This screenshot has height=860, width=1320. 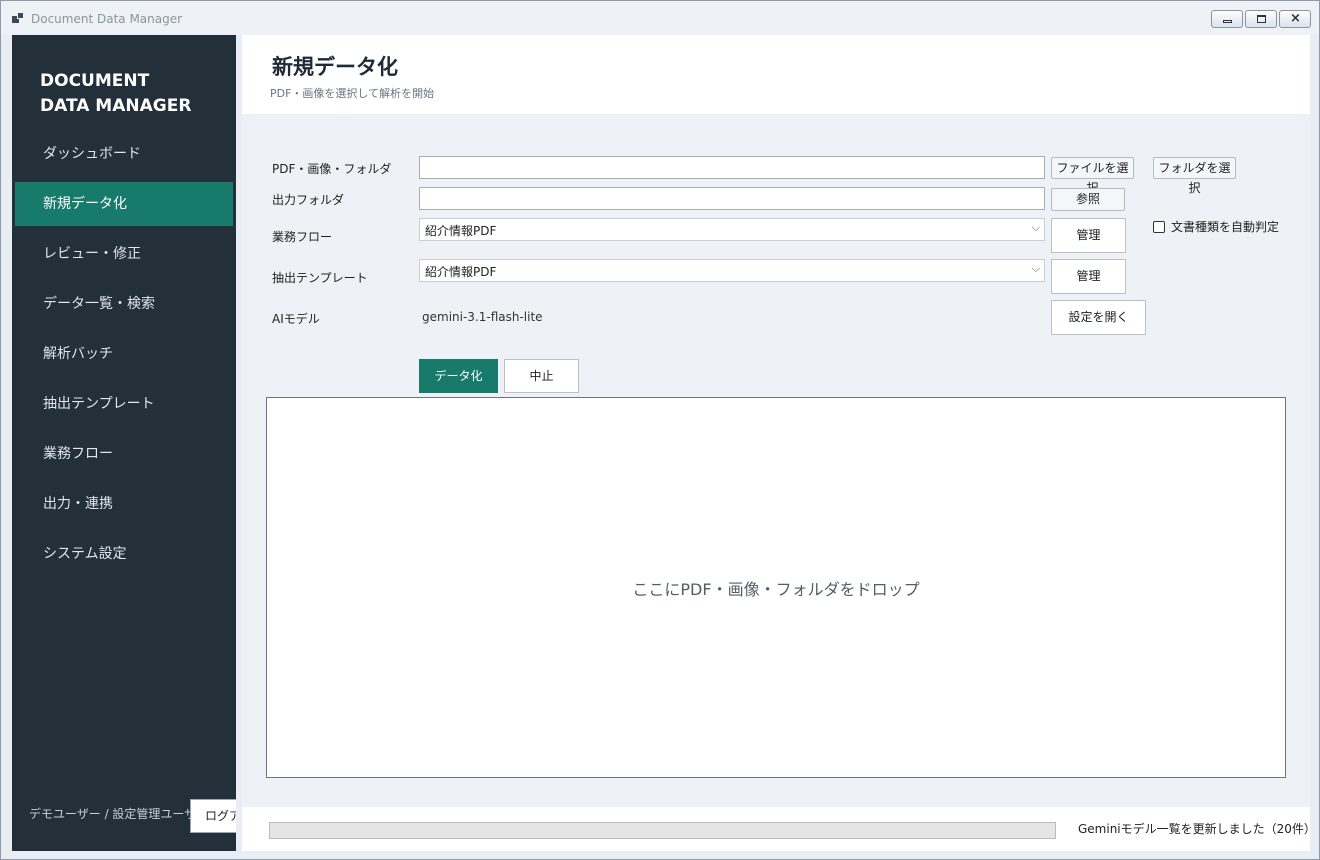 What do you see at coordinates (18, 18) in the screenshot?
I see `app-icon` at bounding box center [18, 18].